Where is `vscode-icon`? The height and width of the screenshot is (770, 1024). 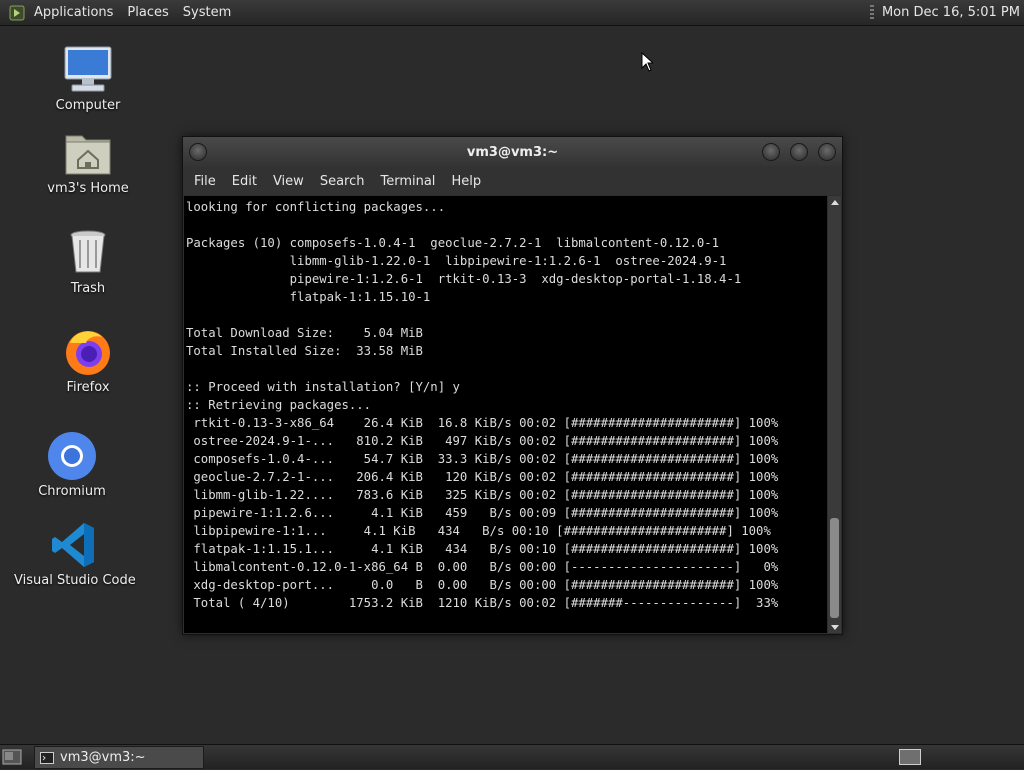
vscode-icon is located at coordinates (74, 545).